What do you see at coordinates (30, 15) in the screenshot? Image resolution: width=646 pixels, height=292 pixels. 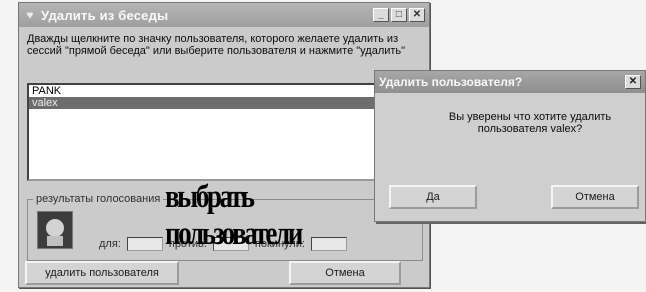 I see `chat-app-icon: ♥` at bounding box center [30, 15].